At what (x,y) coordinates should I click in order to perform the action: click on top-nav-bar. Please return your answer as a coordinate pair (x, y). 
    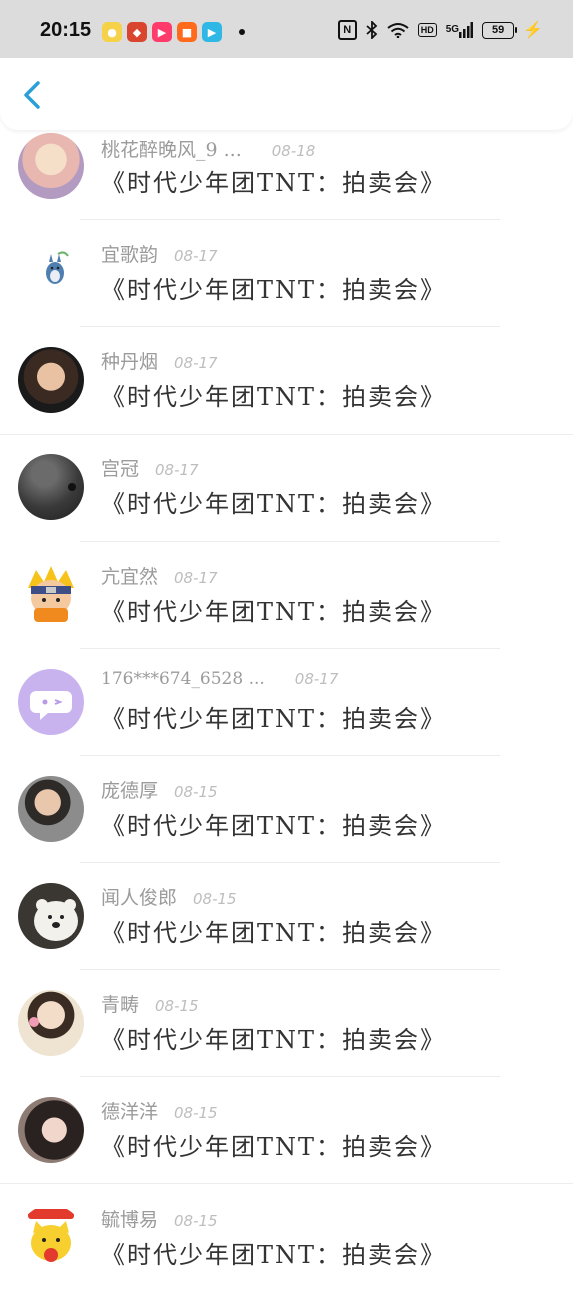
    Looking at the image, I should click on (286, 94).